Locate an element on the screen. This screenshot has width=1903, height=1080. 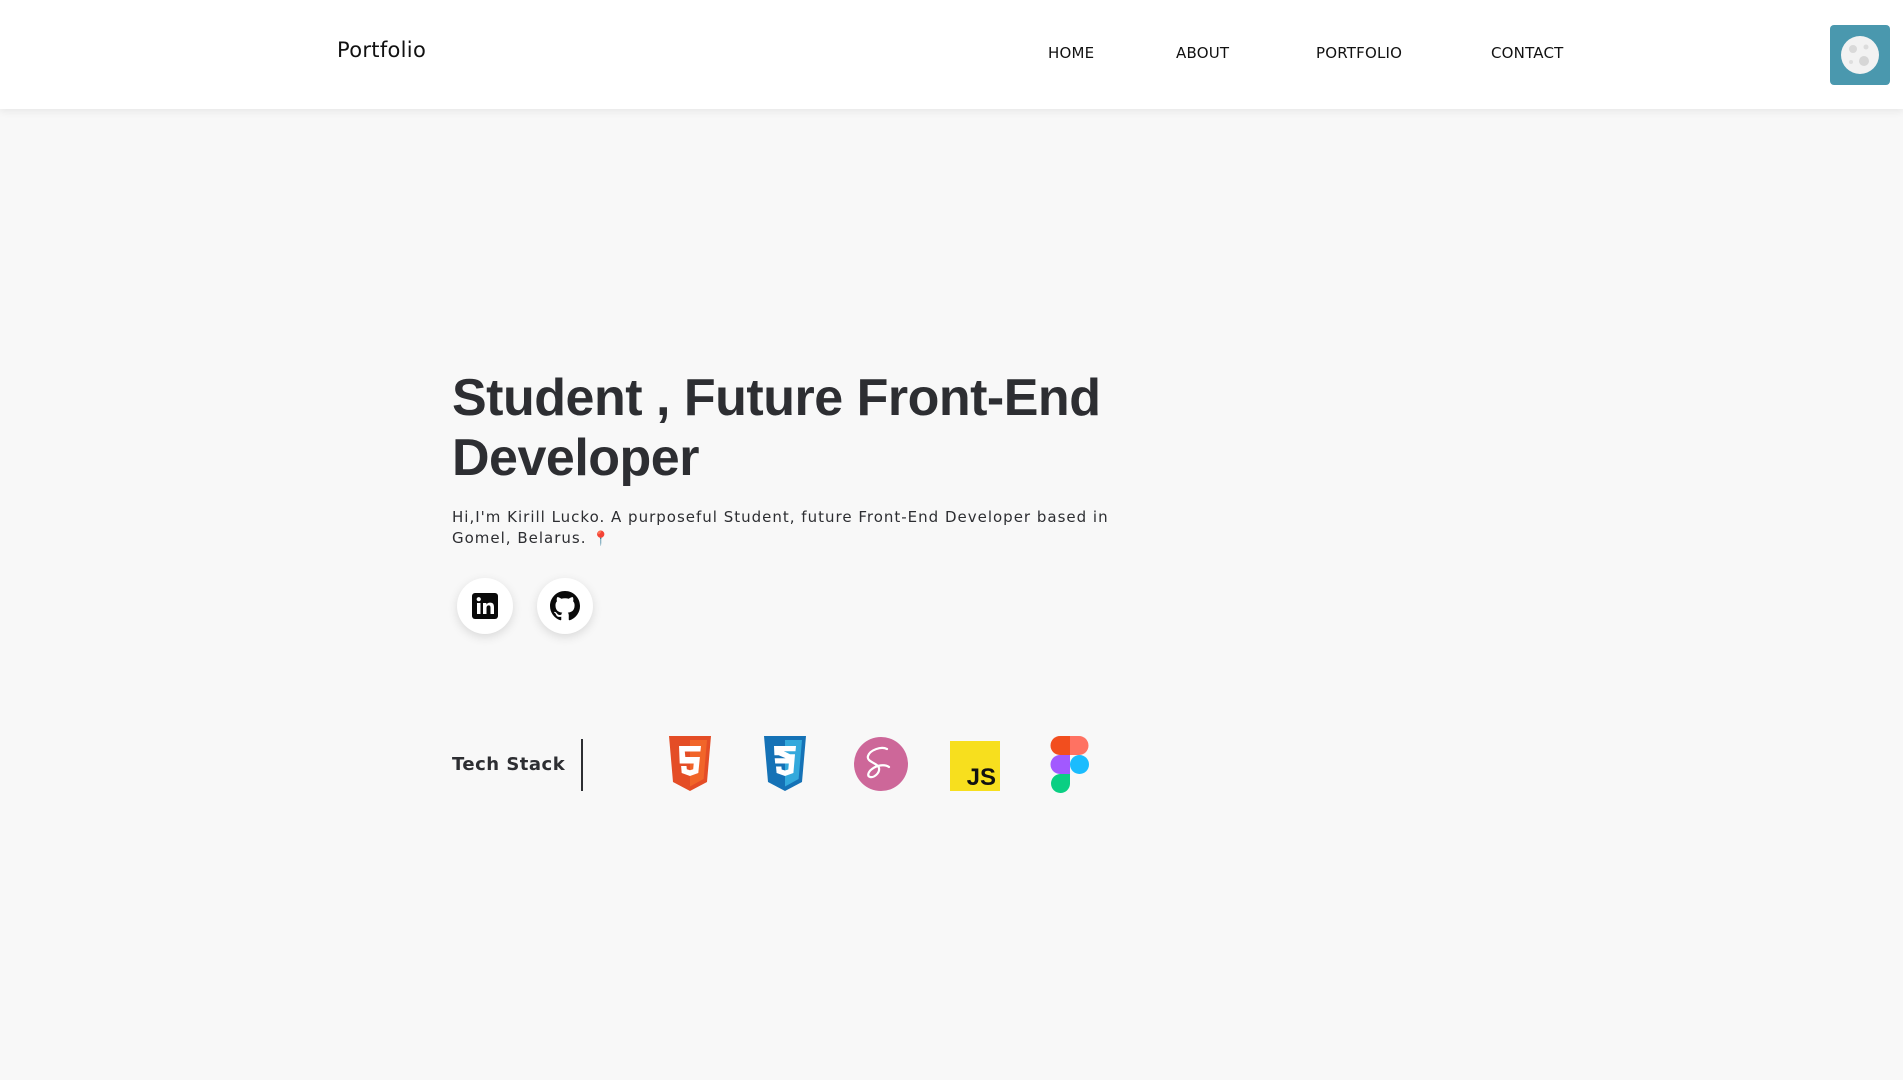
github-icon is located at coordinates (565, 606).